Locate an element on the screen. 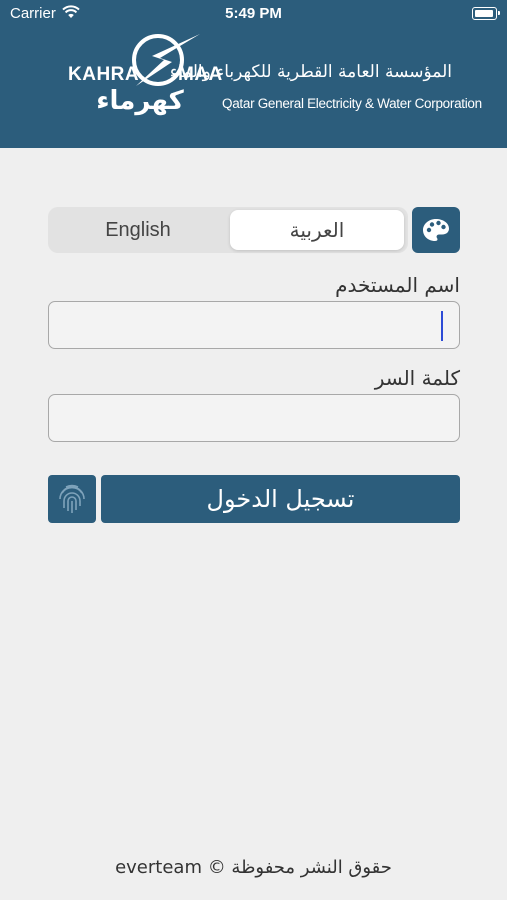 This screenshot has width=507, height=900. username-input is located at coordinates (254, 325).